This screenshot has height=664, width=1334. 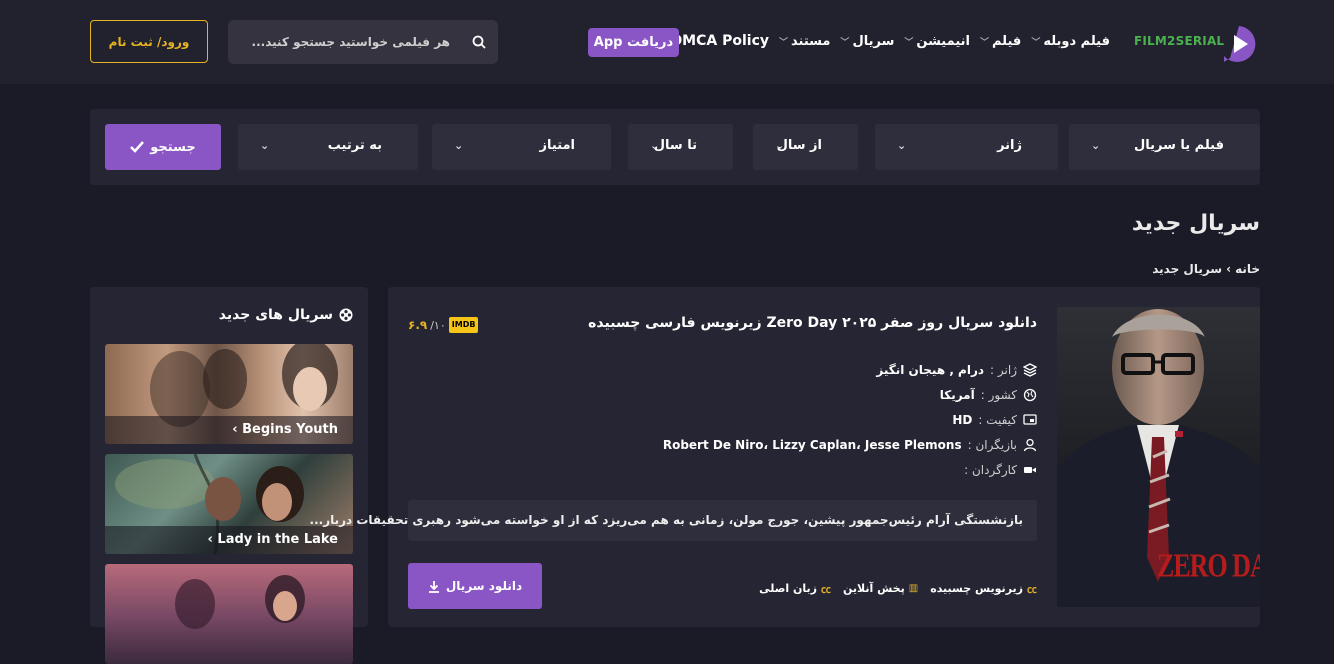 I want to click on get-app-label: دریافت App, so click(x=633, y=42).